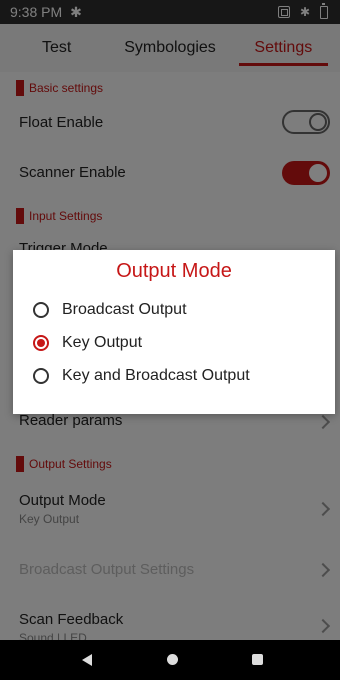  I want to click on recent-apps-icon, so click(257, 659).